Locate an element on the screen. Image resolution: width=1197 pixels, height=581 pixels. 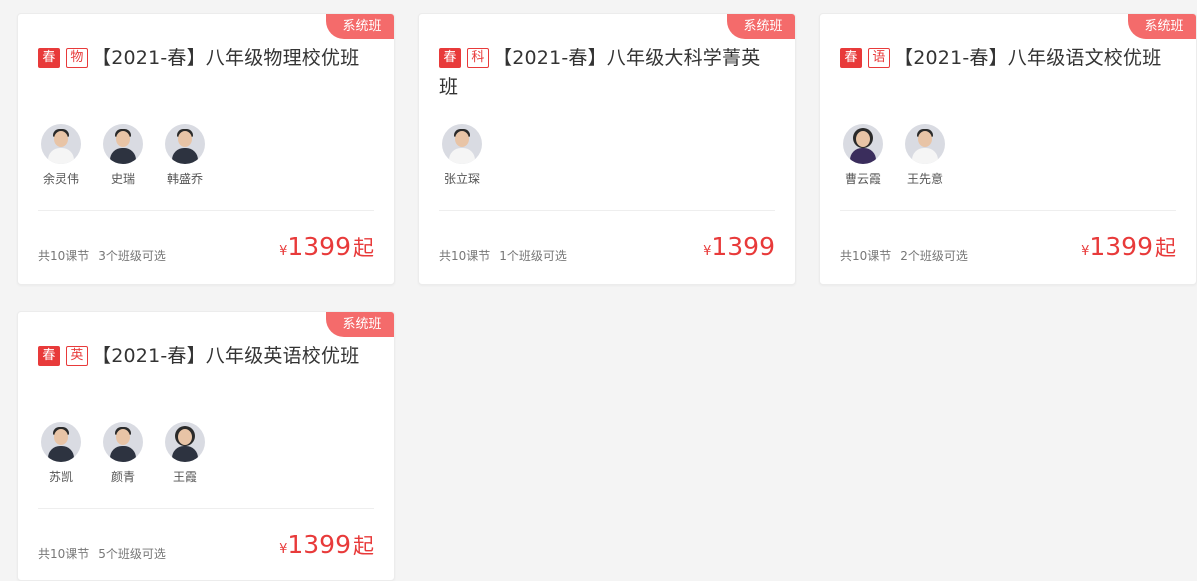
teacher-list: 曹云霞 王先意 is located at coordinates (894, 155).